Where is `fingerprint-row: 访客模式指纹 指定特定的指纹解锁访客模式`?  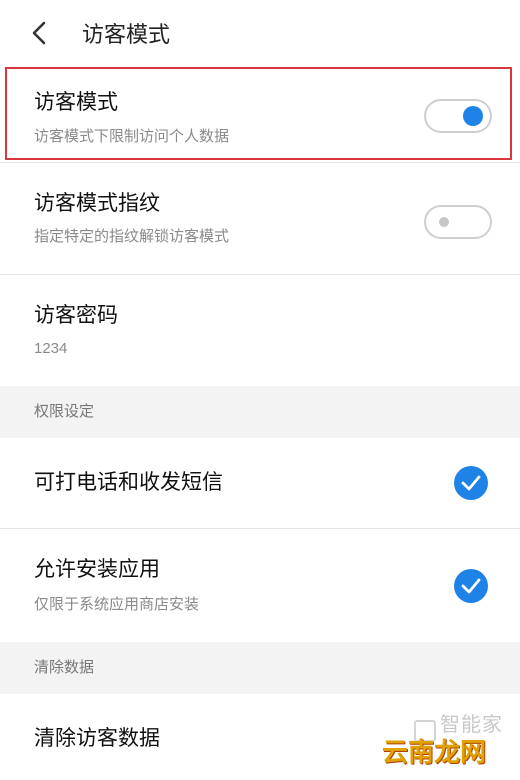
fingerprint-row: 访客模式指纹 指定特定的指纹解锁访客模式 is located at coordinates (260, 218).